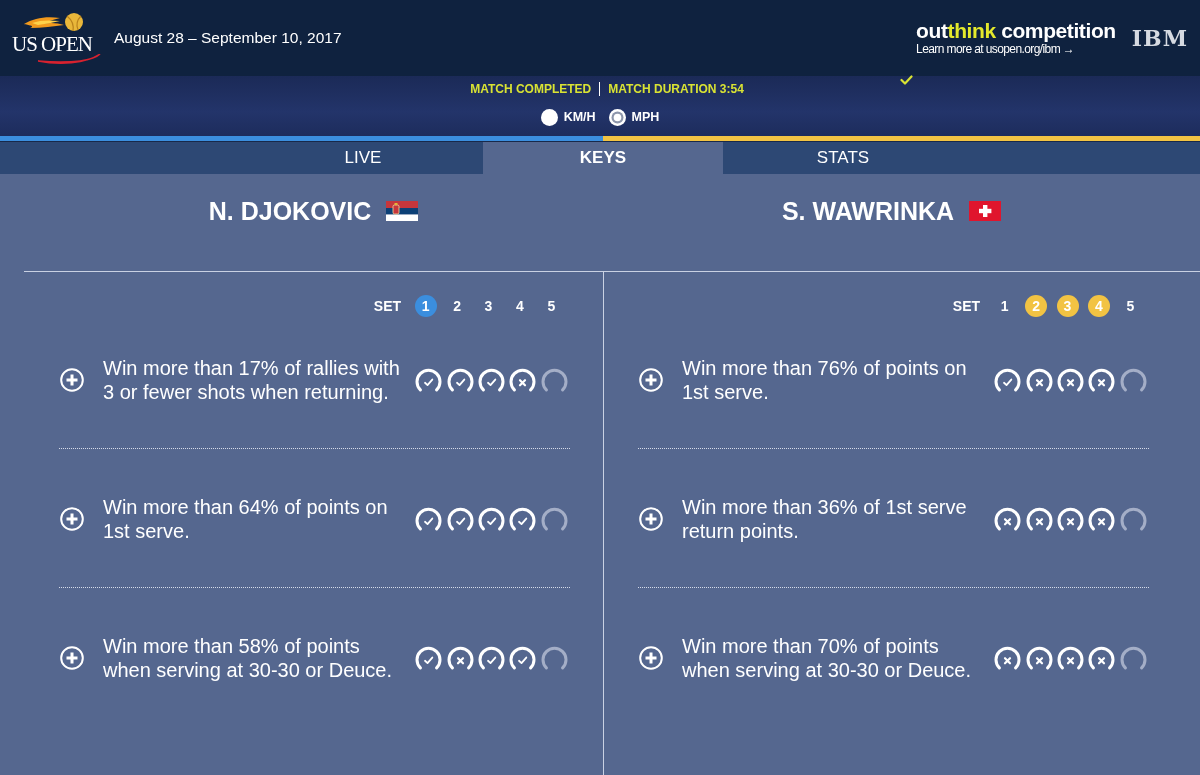 The width and height of the screenshot is (1200, 775). I want to click on check-icon, so click(906, 80).